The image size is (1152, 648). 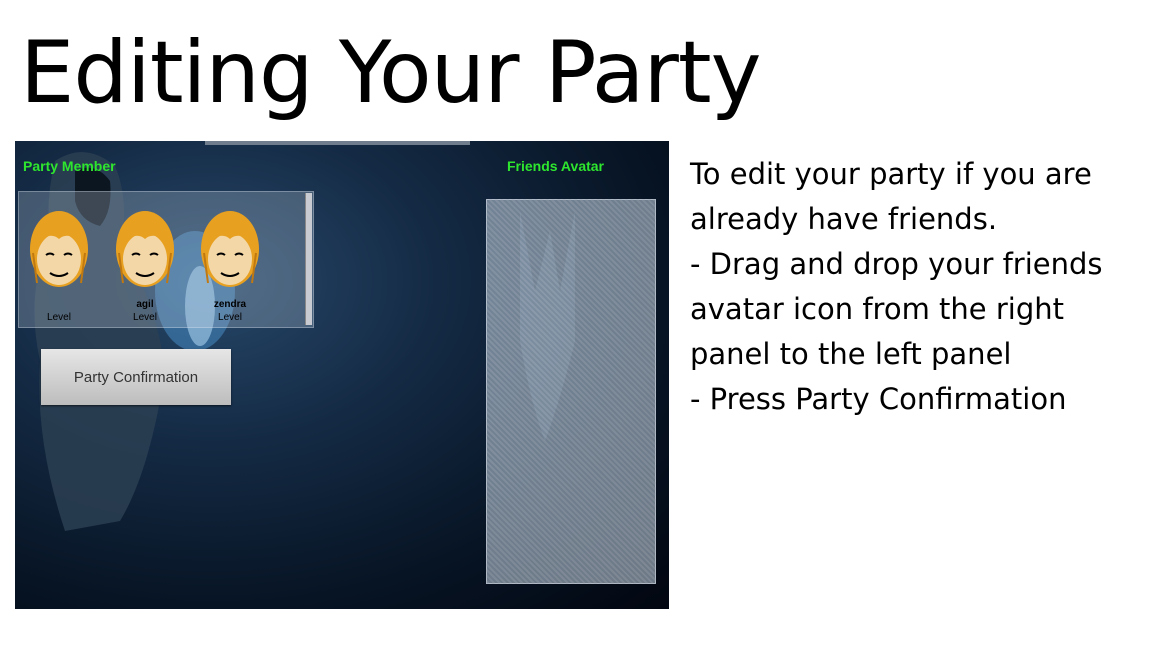 I want to click on party-member-avatar: agil Level, so click(x=145, y=263).